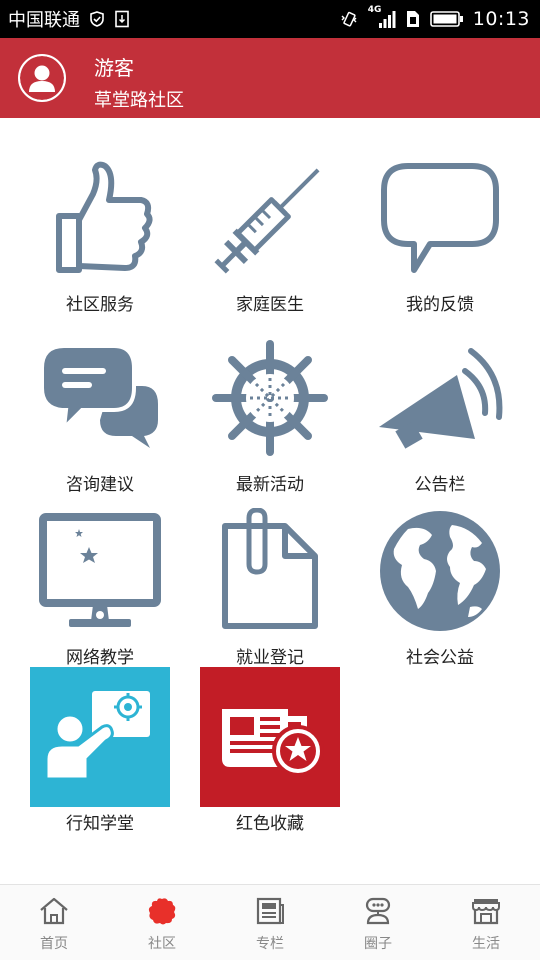 The height and width of the screenshot is (960, 540). What do you see at coordinates (100, 570) in the screenshot?
I see `monitor-moon-icon` at bounding box center [100, 570].